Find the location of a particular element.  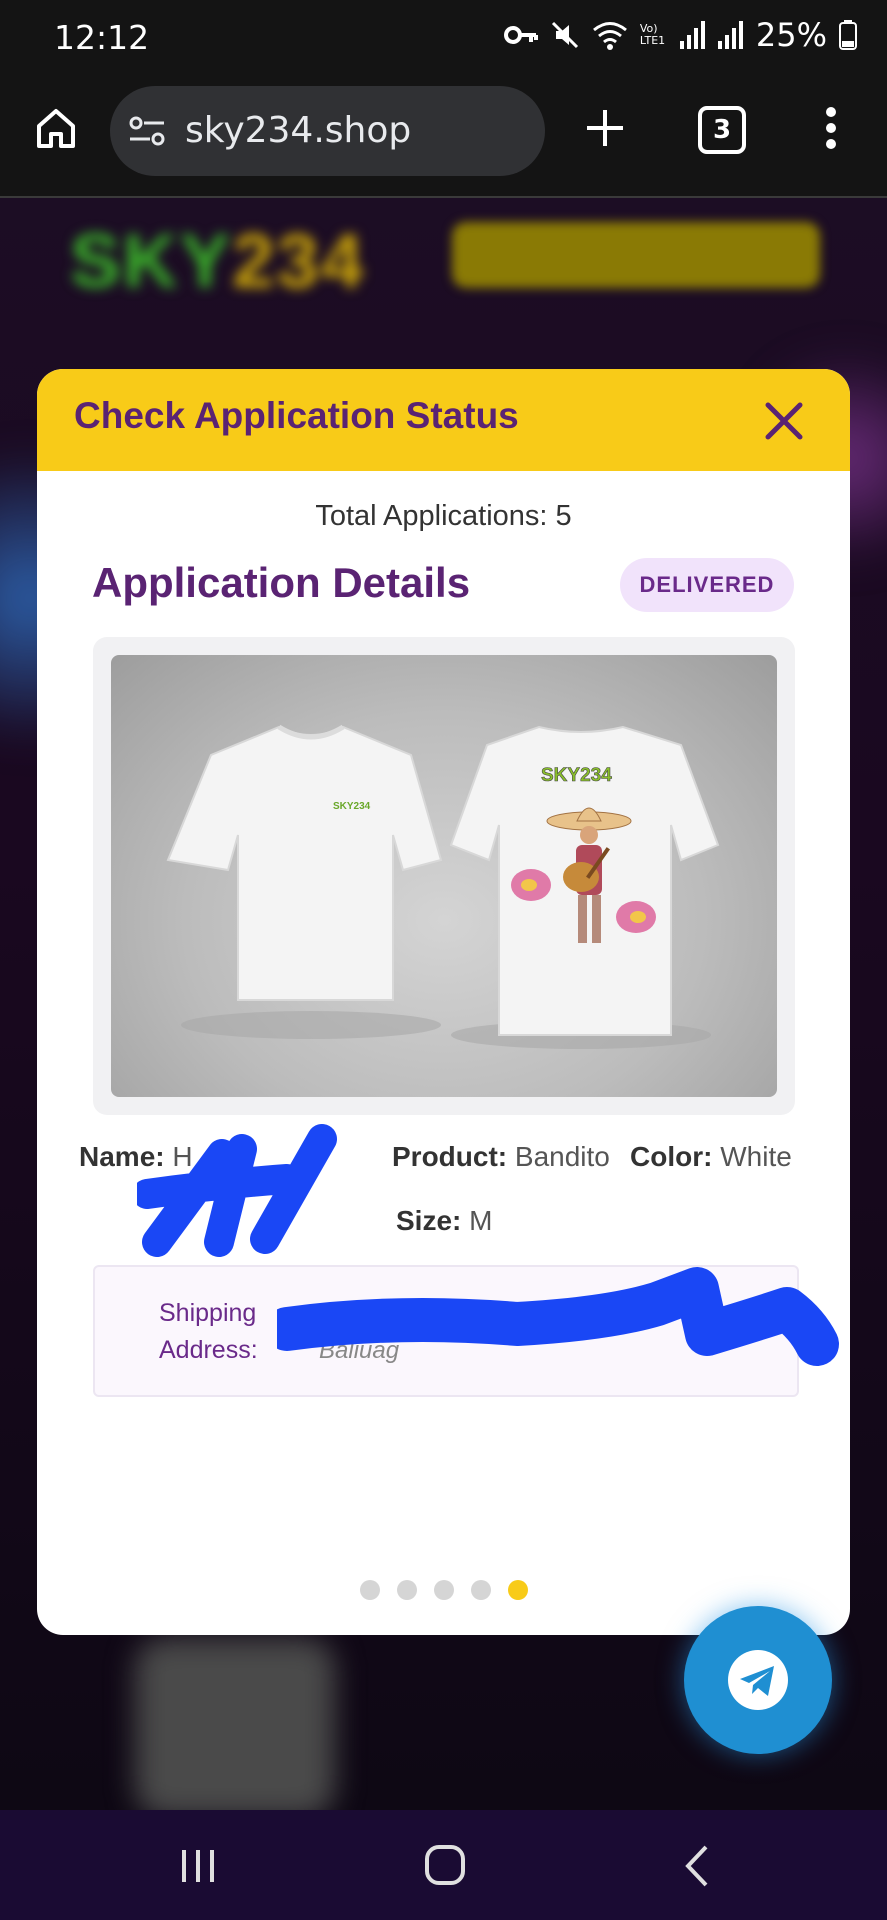

color-field: Color: White is located at coordinates (711, 1157).